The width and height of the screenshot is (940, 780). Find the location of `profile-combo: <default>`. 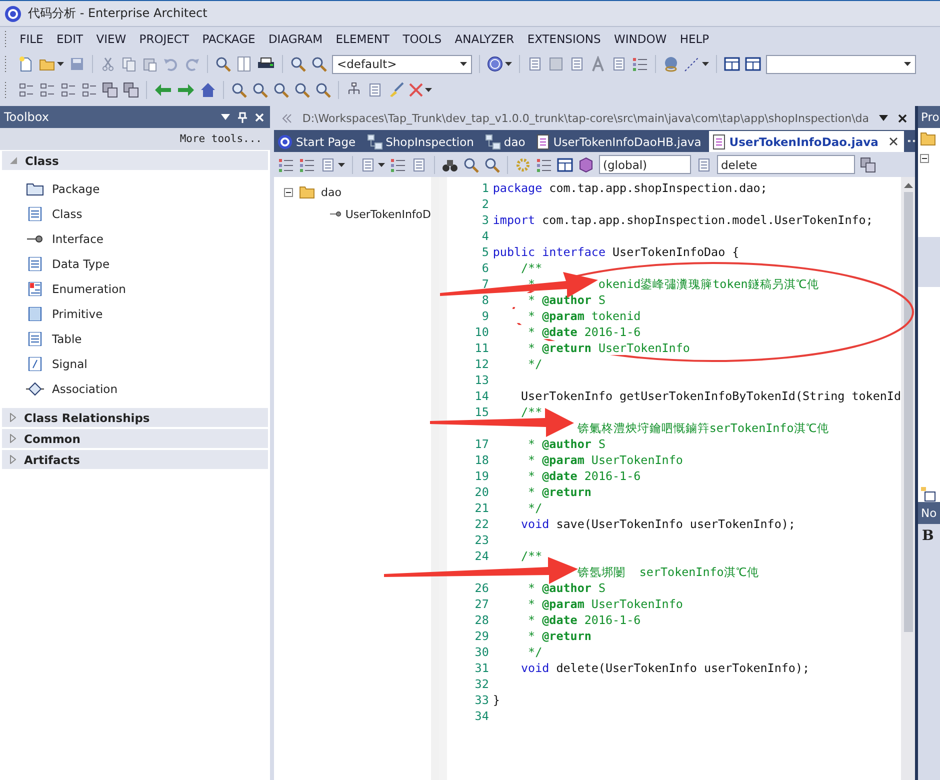

profile-combo: <default> is located at coordinates (402, 64).